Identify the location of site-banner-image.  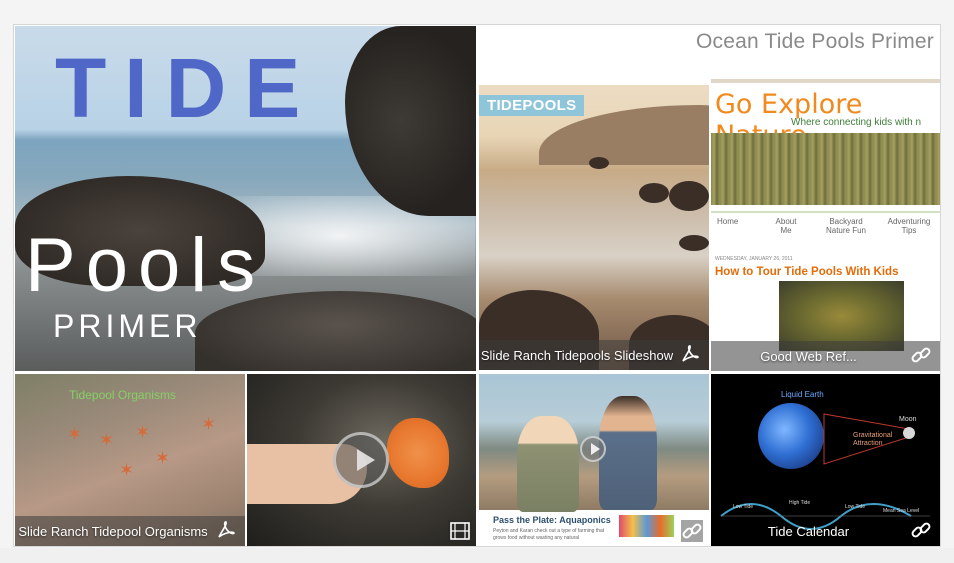
(825, 169).